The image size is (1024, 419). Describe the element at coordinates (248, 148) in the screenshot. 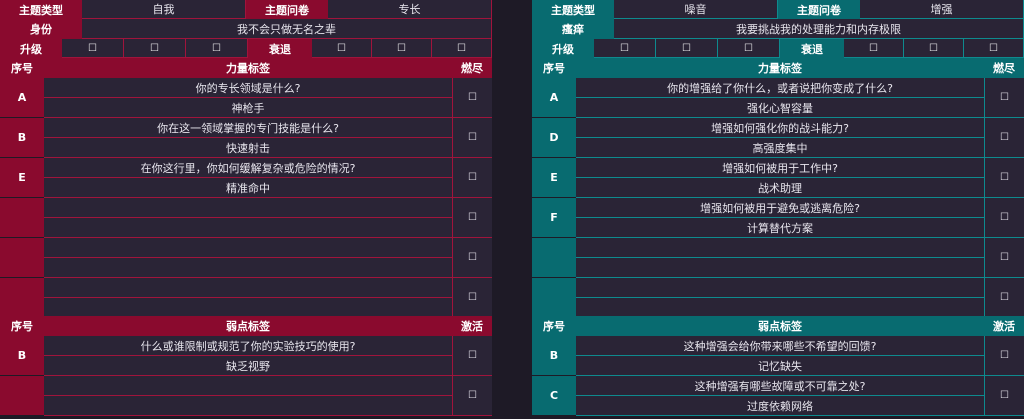

I see `tag-answer: 快速射击` at that location.